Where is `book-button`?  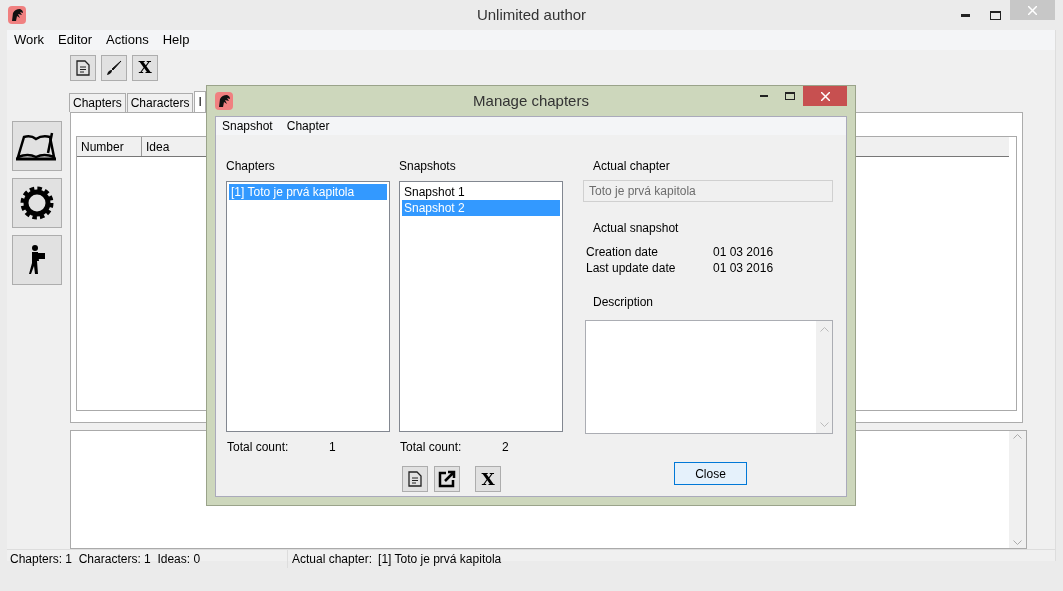 book-button is located at coordinates (37, 145).